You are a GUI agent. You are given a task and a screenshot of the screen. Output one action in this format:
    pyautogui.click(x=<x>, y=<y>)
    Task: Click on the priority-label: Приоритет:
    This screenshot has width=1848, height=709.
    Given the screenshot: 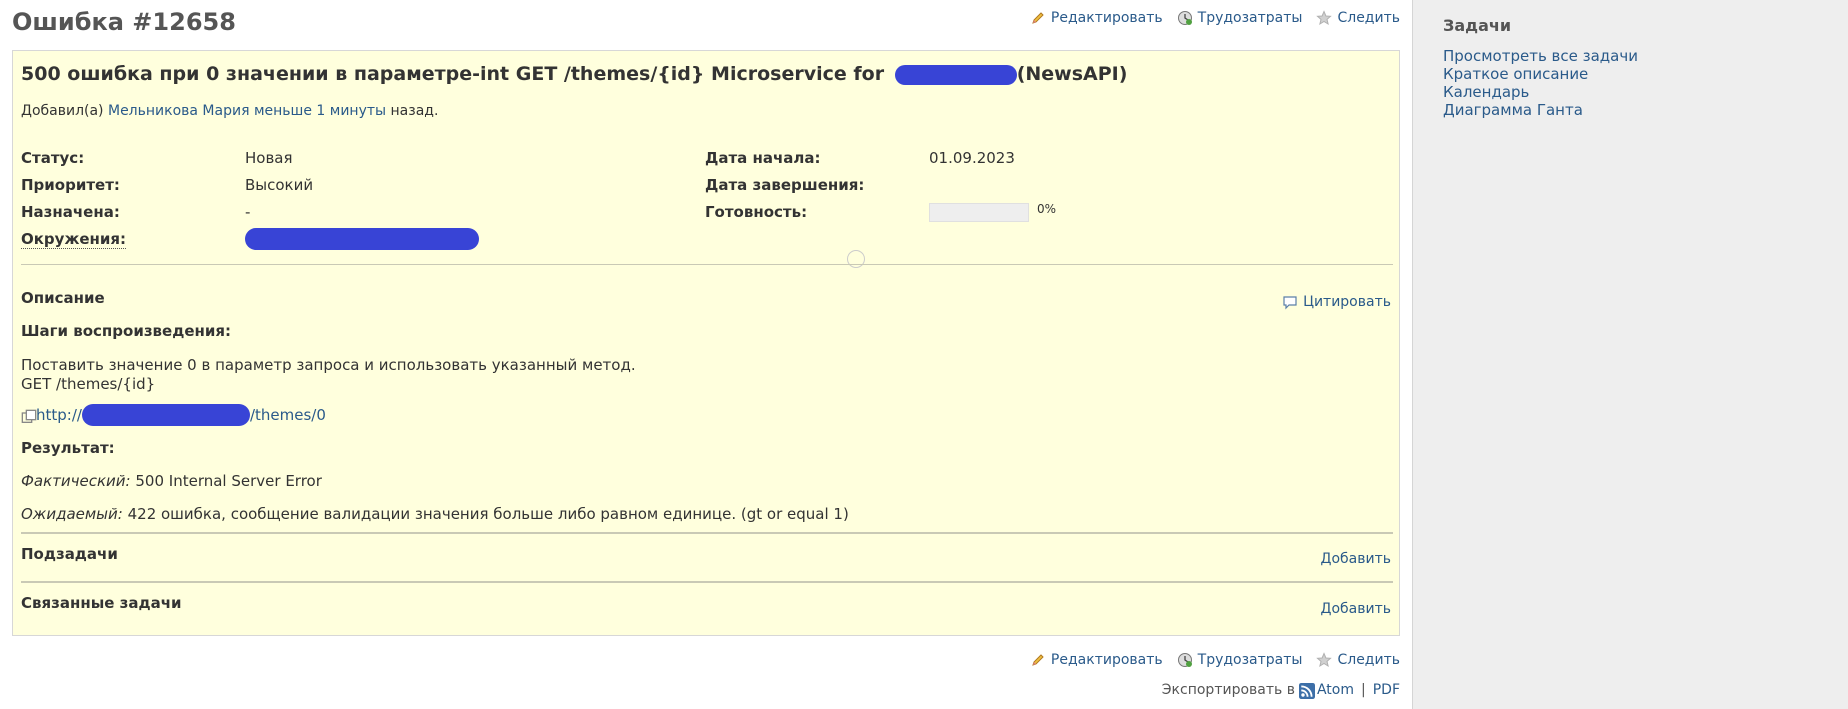 What is the action you would take?
    pyautogui.click(x=70, y=185)
    